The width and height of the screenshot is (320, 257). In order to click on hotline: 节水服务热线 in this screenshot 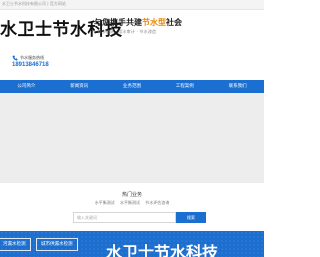, I will do `click(28, 58)`.